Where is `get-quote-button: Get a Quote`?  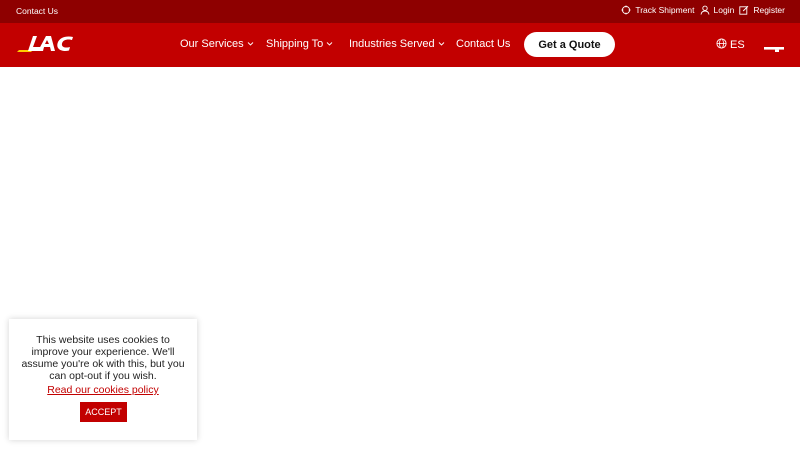 get-quote-button: Get a Quote is located at coordinates (569, 44).